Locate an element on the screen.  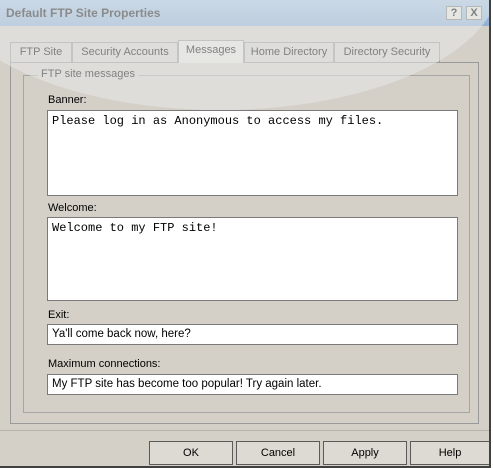
button-separator is located at coordinates (244, 430).